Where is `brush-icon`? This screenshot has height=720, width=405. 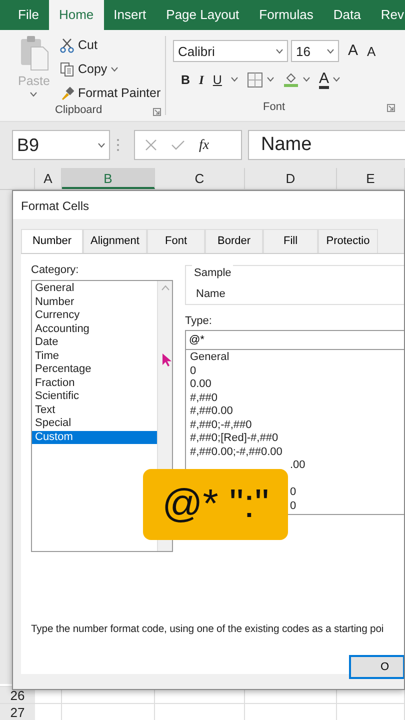 brush-icon is located at coordinates (67, 93).